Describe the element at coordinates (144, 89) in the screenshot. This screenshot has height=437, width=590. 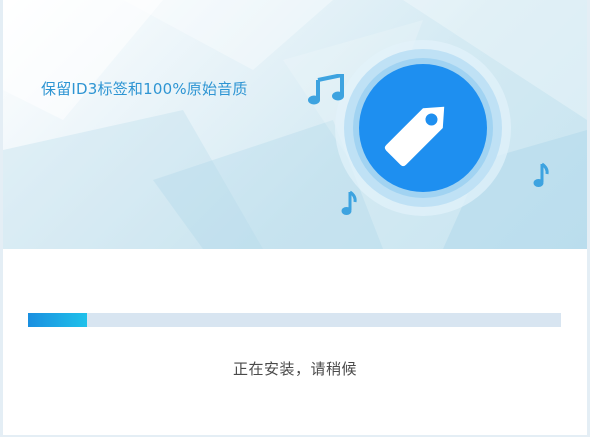
I see `banner-tagline: 保留ID3标签和100%原始音质` at that location.